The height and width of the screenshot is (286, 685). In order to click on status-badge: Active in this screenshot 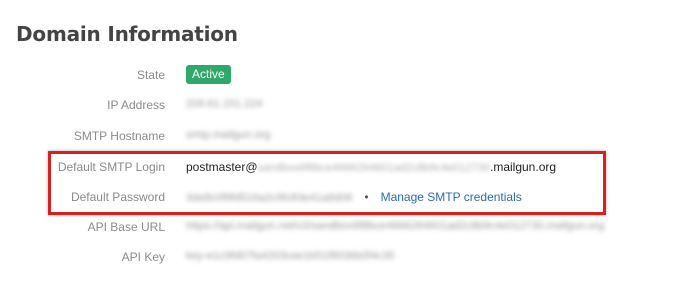, I will do `click(208, 74)`.